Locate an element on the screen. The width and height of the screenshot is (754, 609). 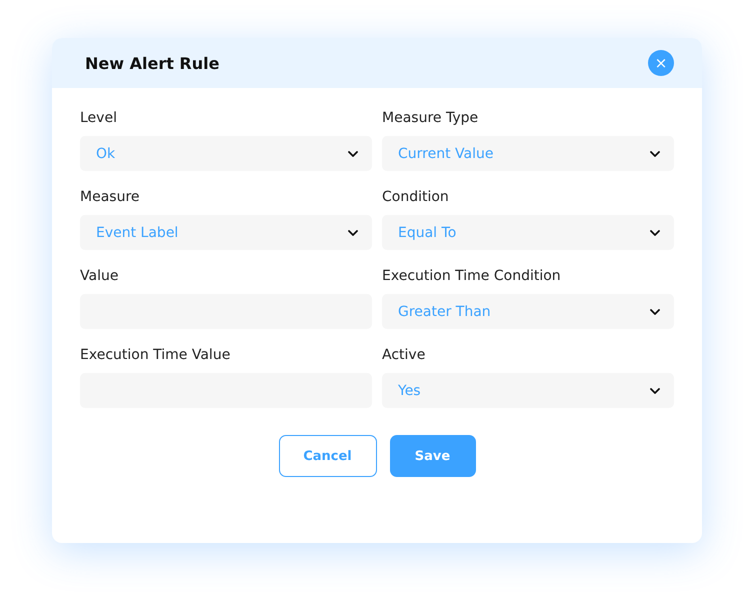
field-label: Level is located at coordinates (99, 119).